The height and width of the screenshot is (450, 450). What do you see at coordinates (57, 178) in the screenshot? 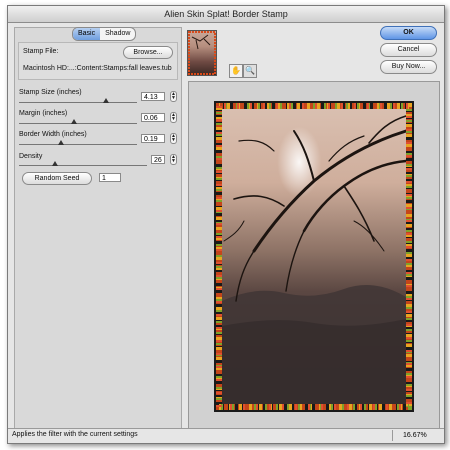
I see `random-seed-button: Random Seed` at bounding box center [57, 178].